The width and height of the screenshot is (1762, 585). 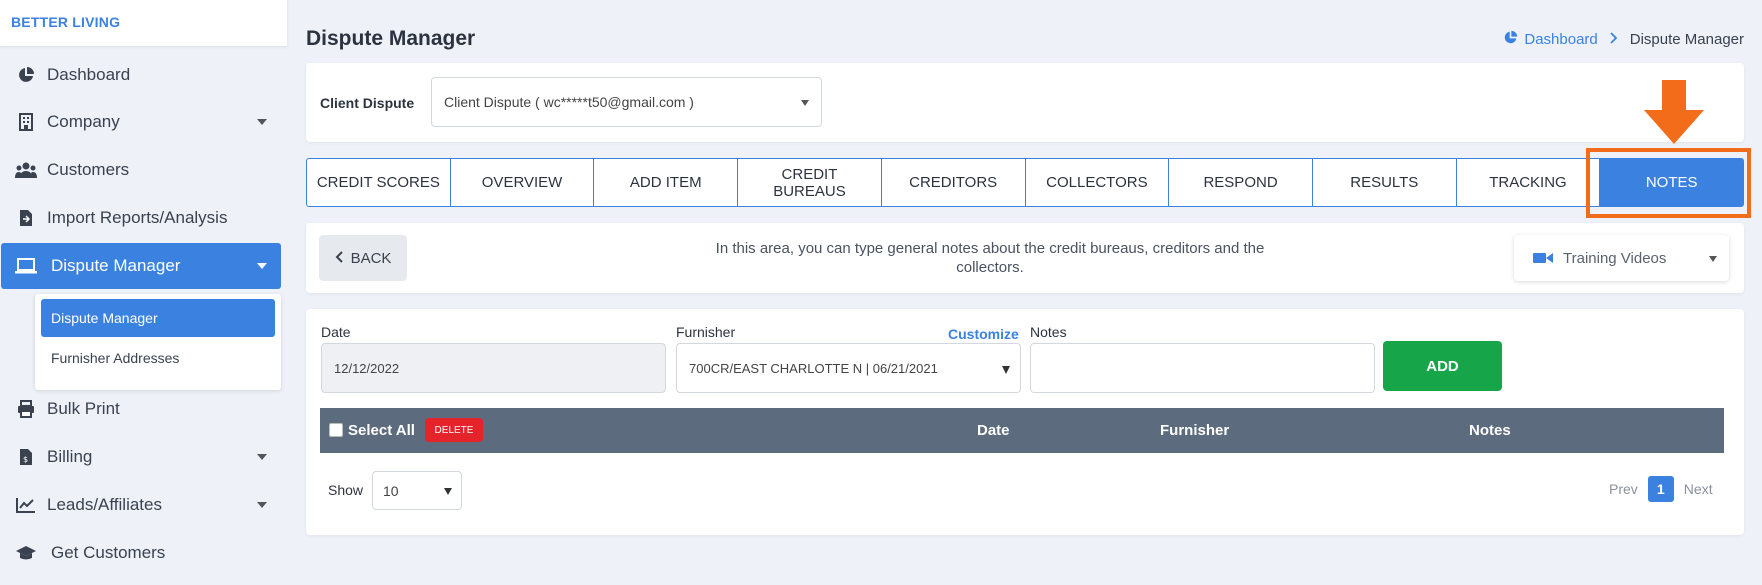 I want to click on dispute-submenu: Dispute Manager Furnisher Addresses, so click(x=158, y=342).